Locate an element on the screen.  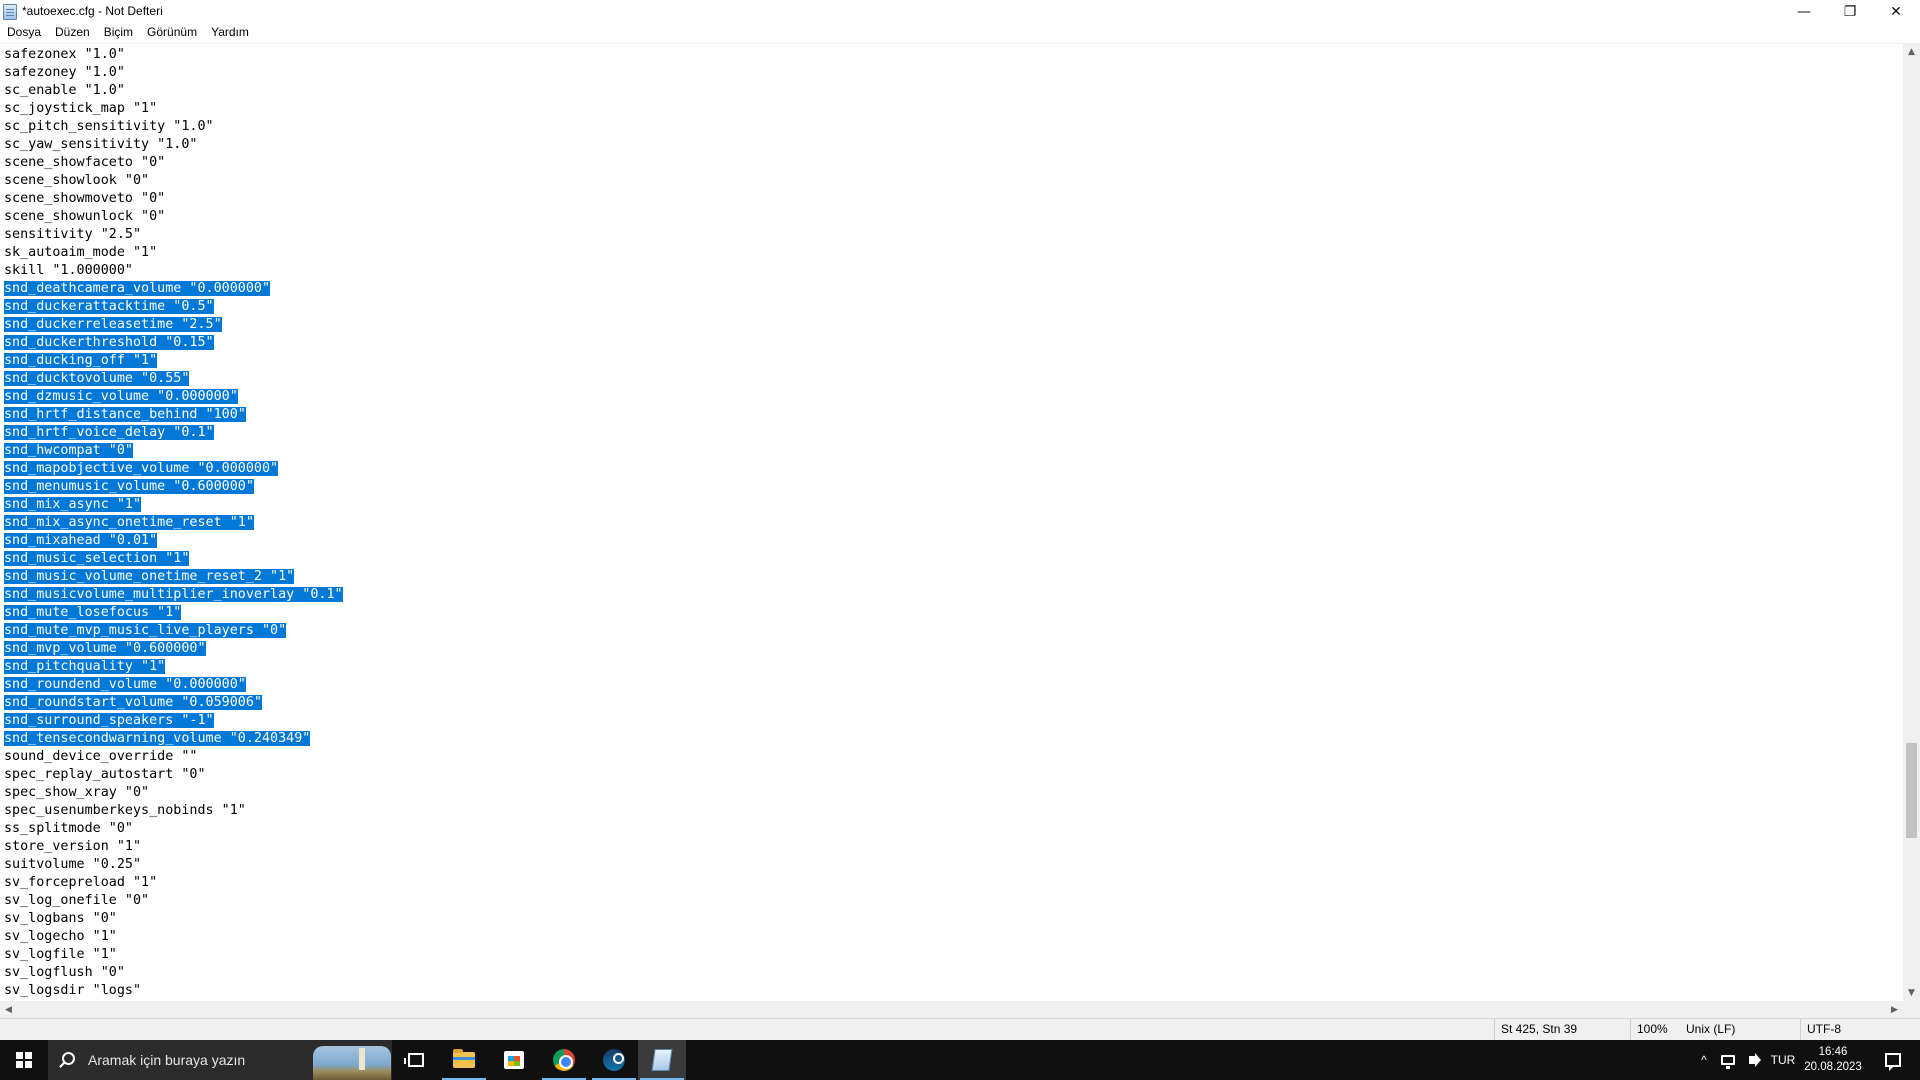
scroll-up-arrow-icon: ▲ is located at coordinates (1911, 51).